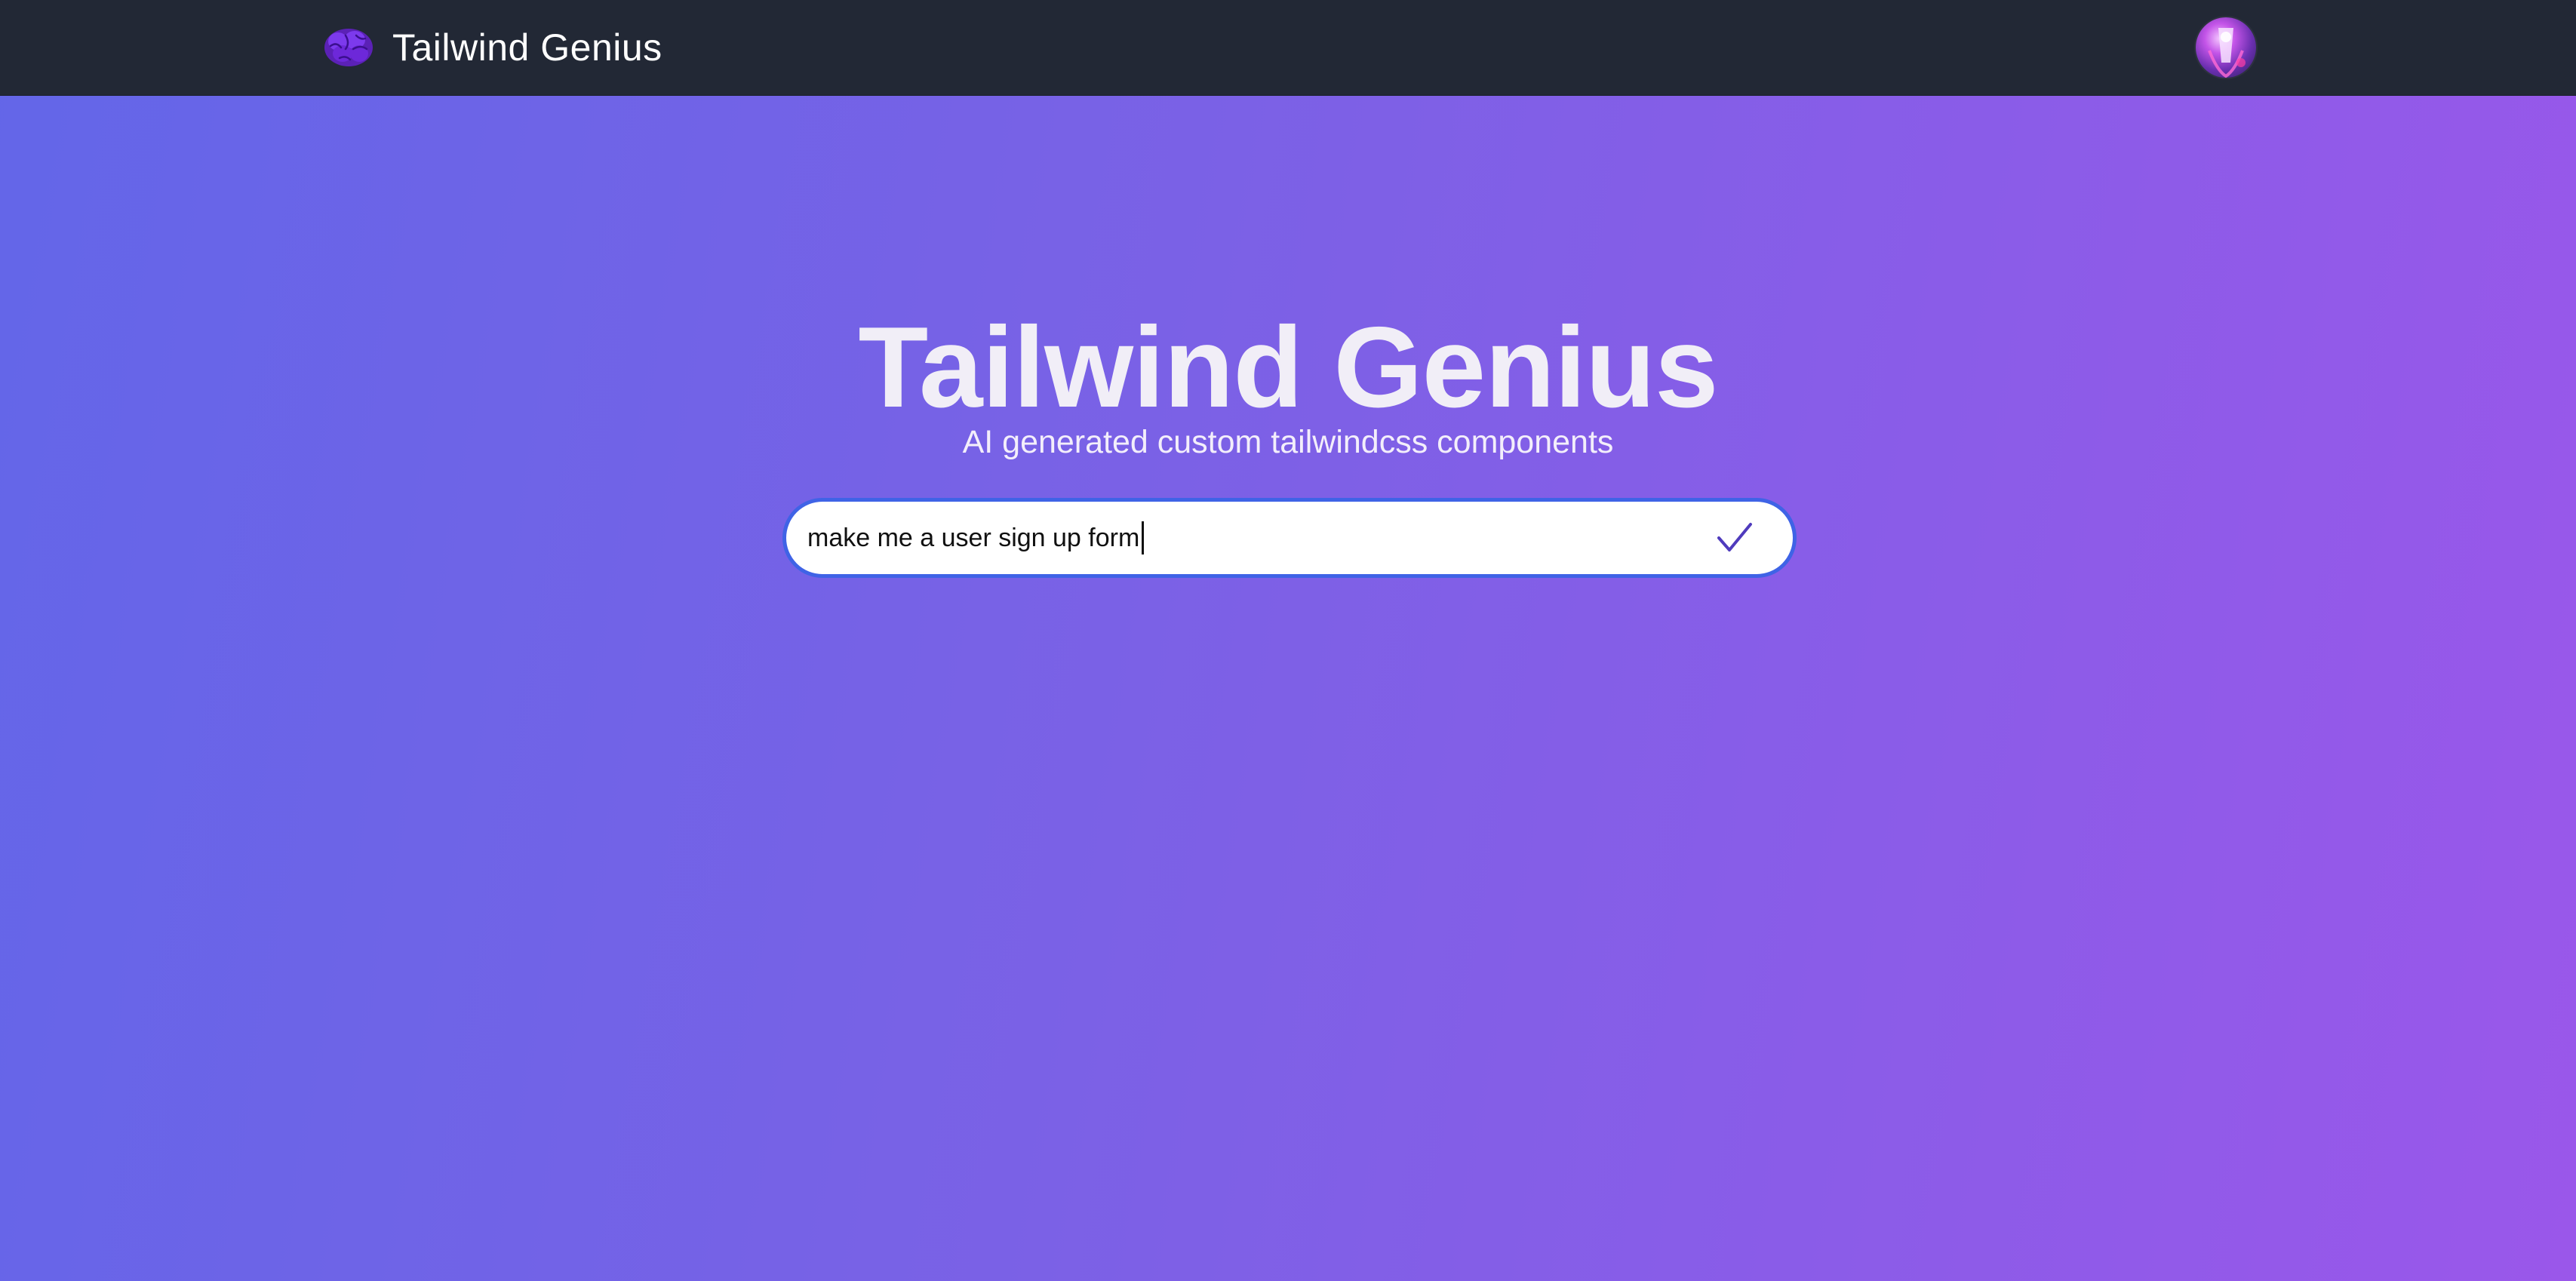  What do you see at coordinates (2227, 53) in the screenshot?
I see `avatar-image` at bounding box center [2227, 53].